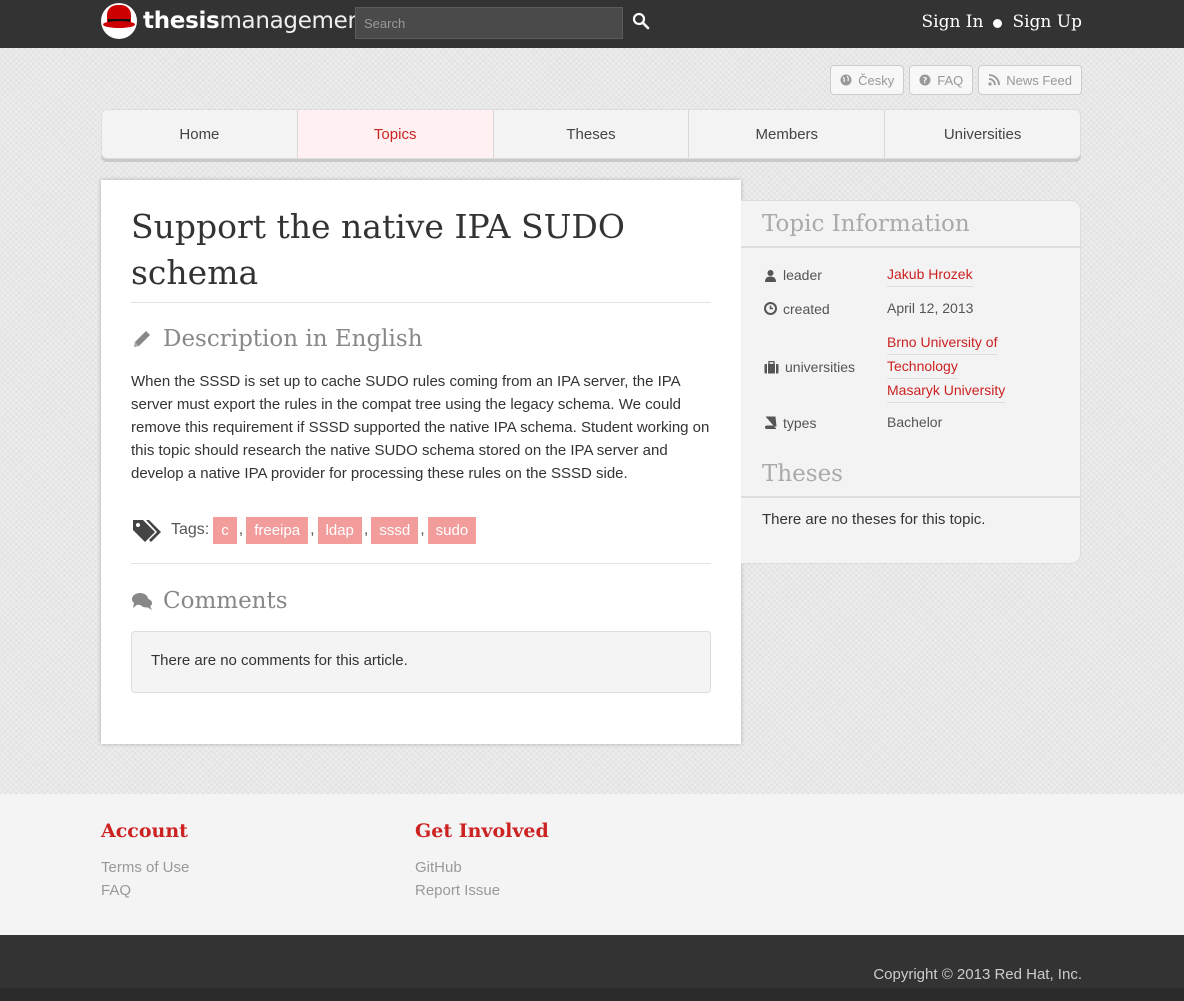 Image resolution: width=1184 pixels, height=1001 pixels. Describe the element at coordinates (209, 601) in the screenshot. I see `comments-heading: Comments` at that location.